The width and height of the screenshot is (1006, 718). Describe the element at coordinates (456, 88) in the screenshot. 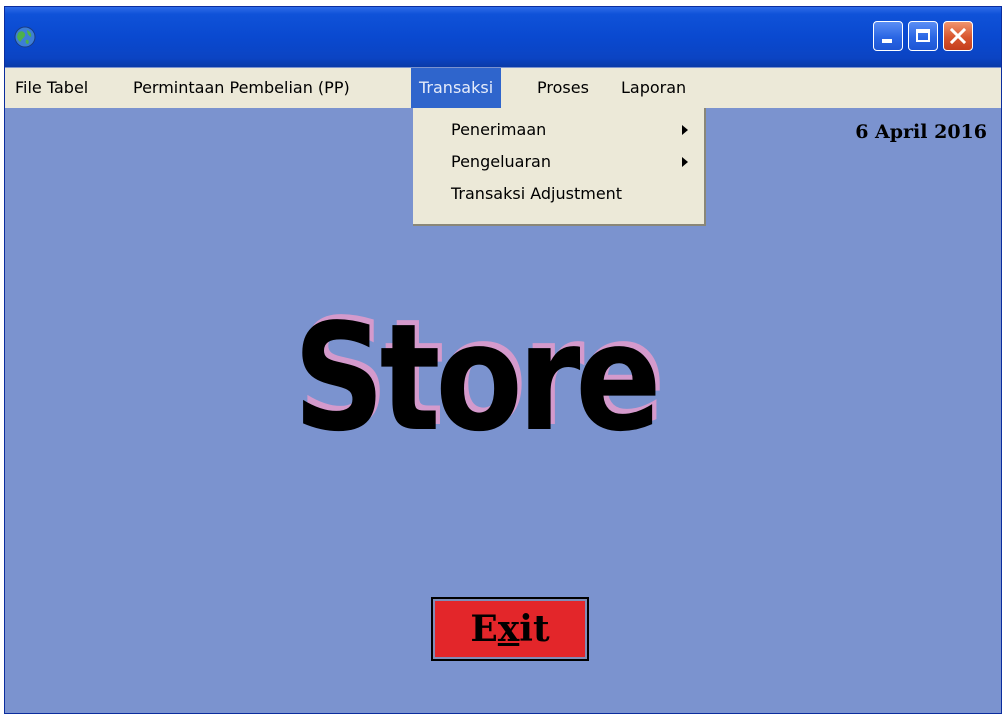

I see `menu-transaksi: Transaksi` at that location.